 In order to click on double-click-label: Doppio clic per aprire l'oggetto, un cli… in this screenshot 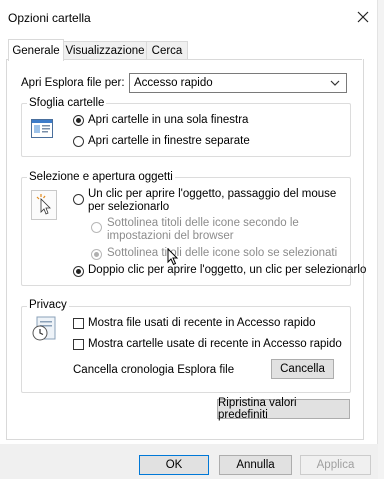, I will do `click(227, 270)`.